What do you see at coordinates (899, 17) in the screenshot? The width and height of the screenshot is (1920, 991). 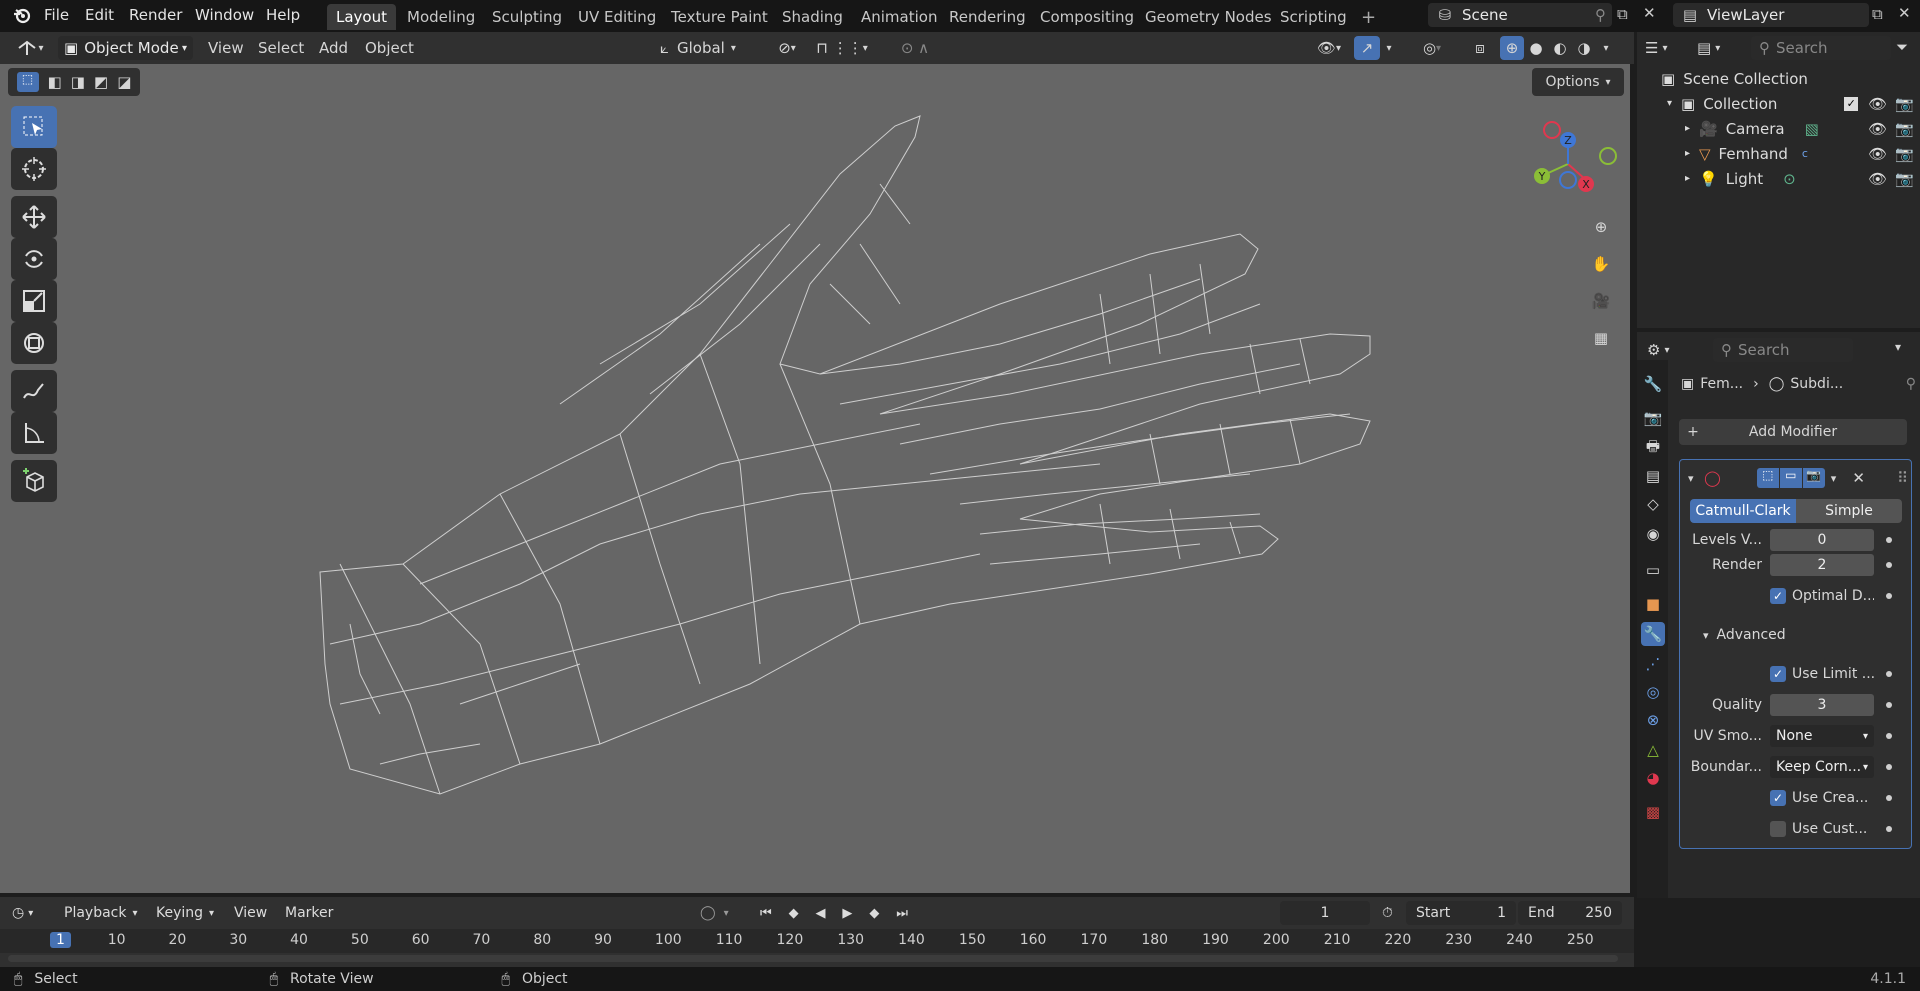 I see `tab-animation: Animation` at bounding box center [899, 17].